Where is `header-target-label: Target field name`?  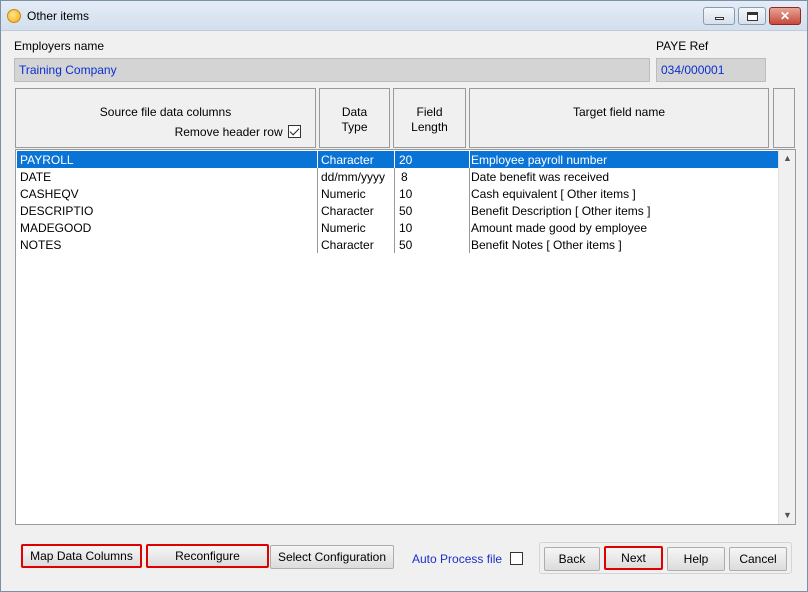
header-target-label: Target field name is located at coordinates (619, 112).